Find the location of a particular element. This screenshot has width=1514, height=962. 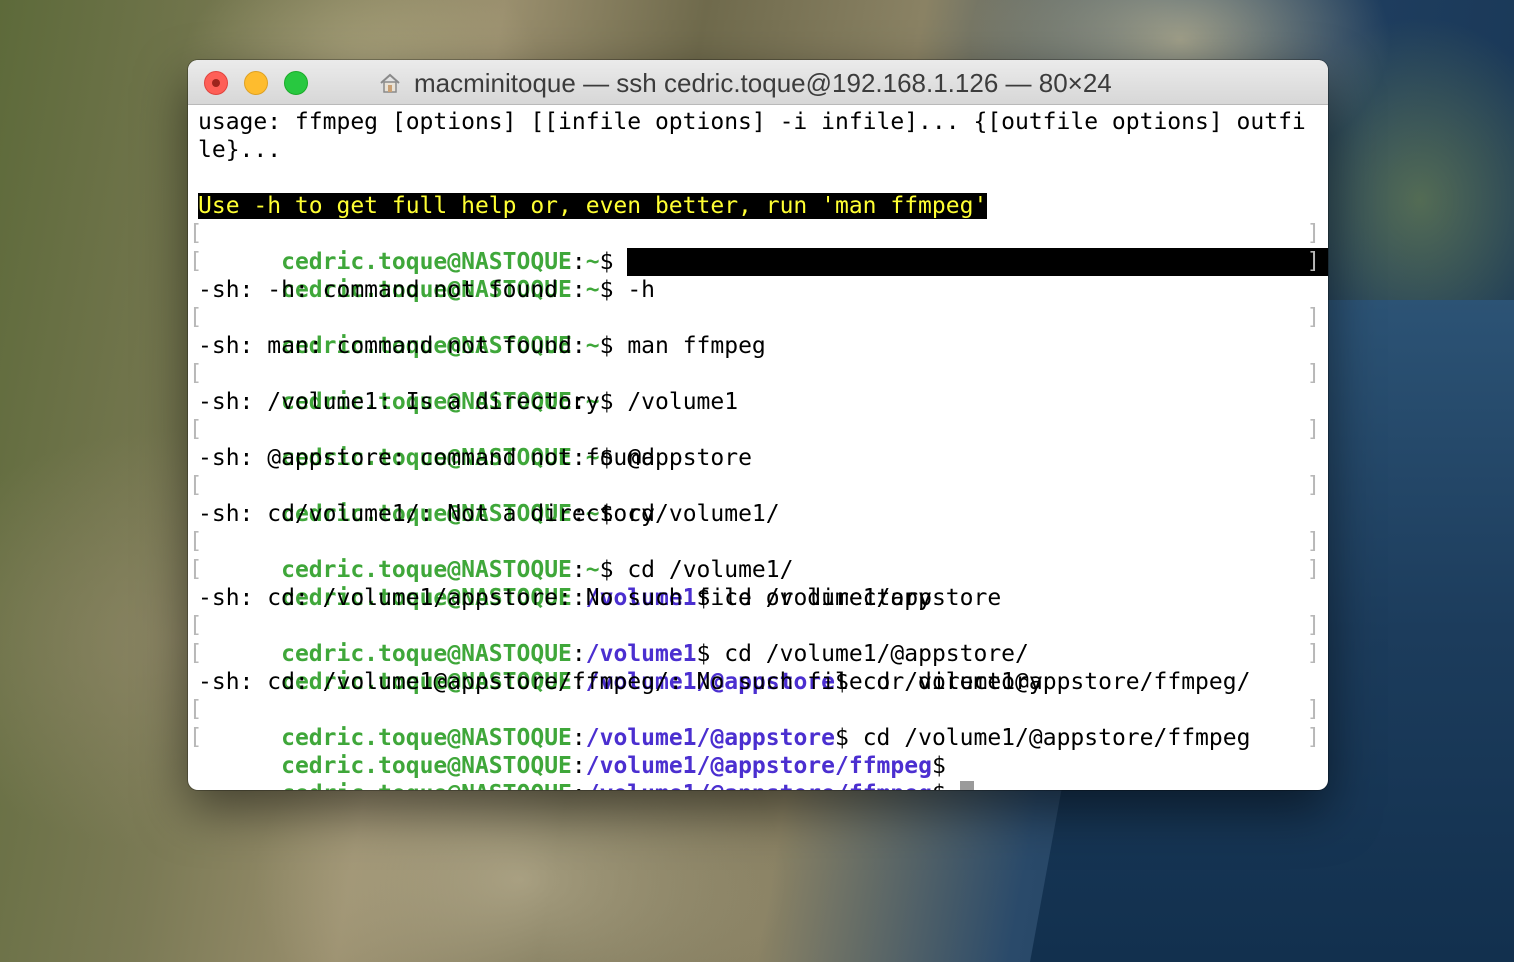

output-text: -sh: -h: command not found is located at coordinates (378, 290).